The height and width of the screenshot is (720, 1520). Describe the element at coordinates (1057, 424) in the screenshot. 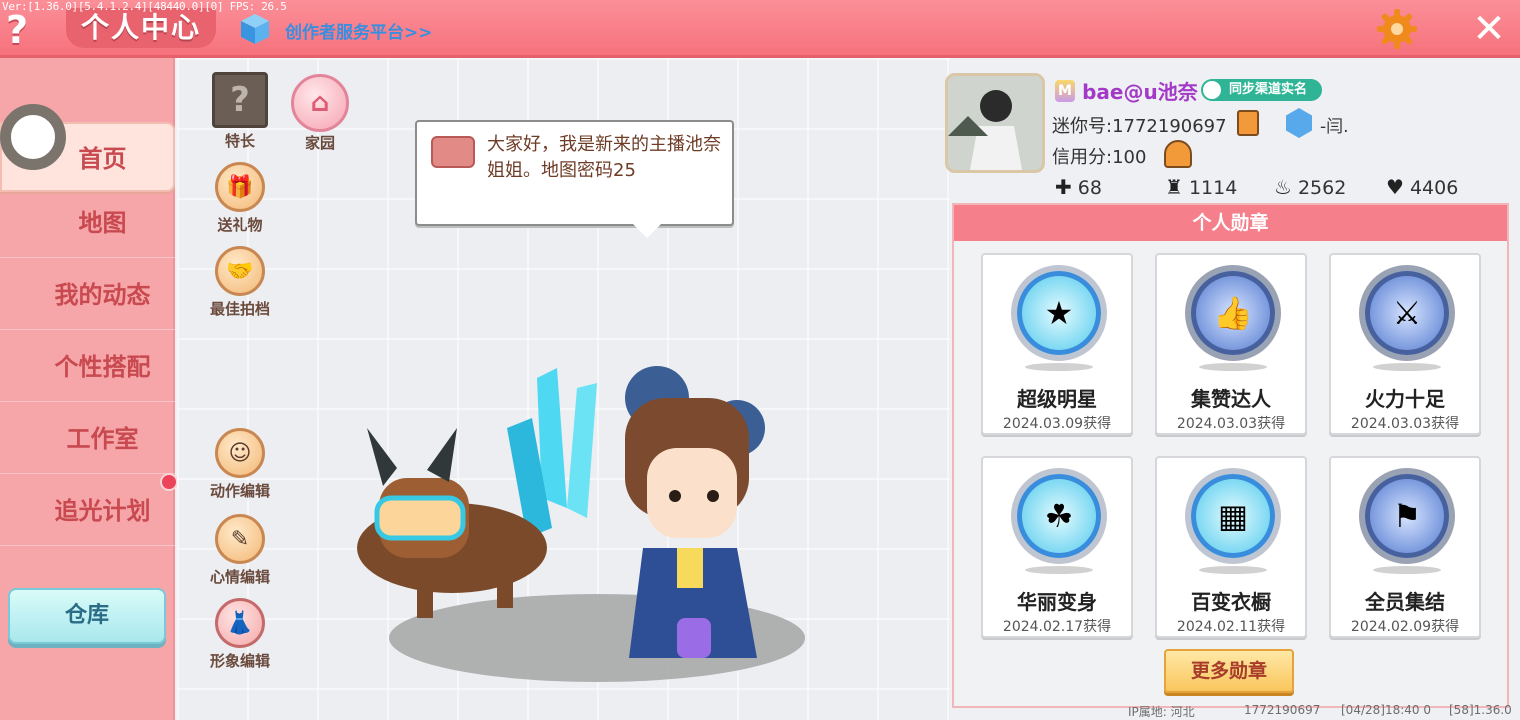

I see `badge-date: 2024.03.09获得` at that location.